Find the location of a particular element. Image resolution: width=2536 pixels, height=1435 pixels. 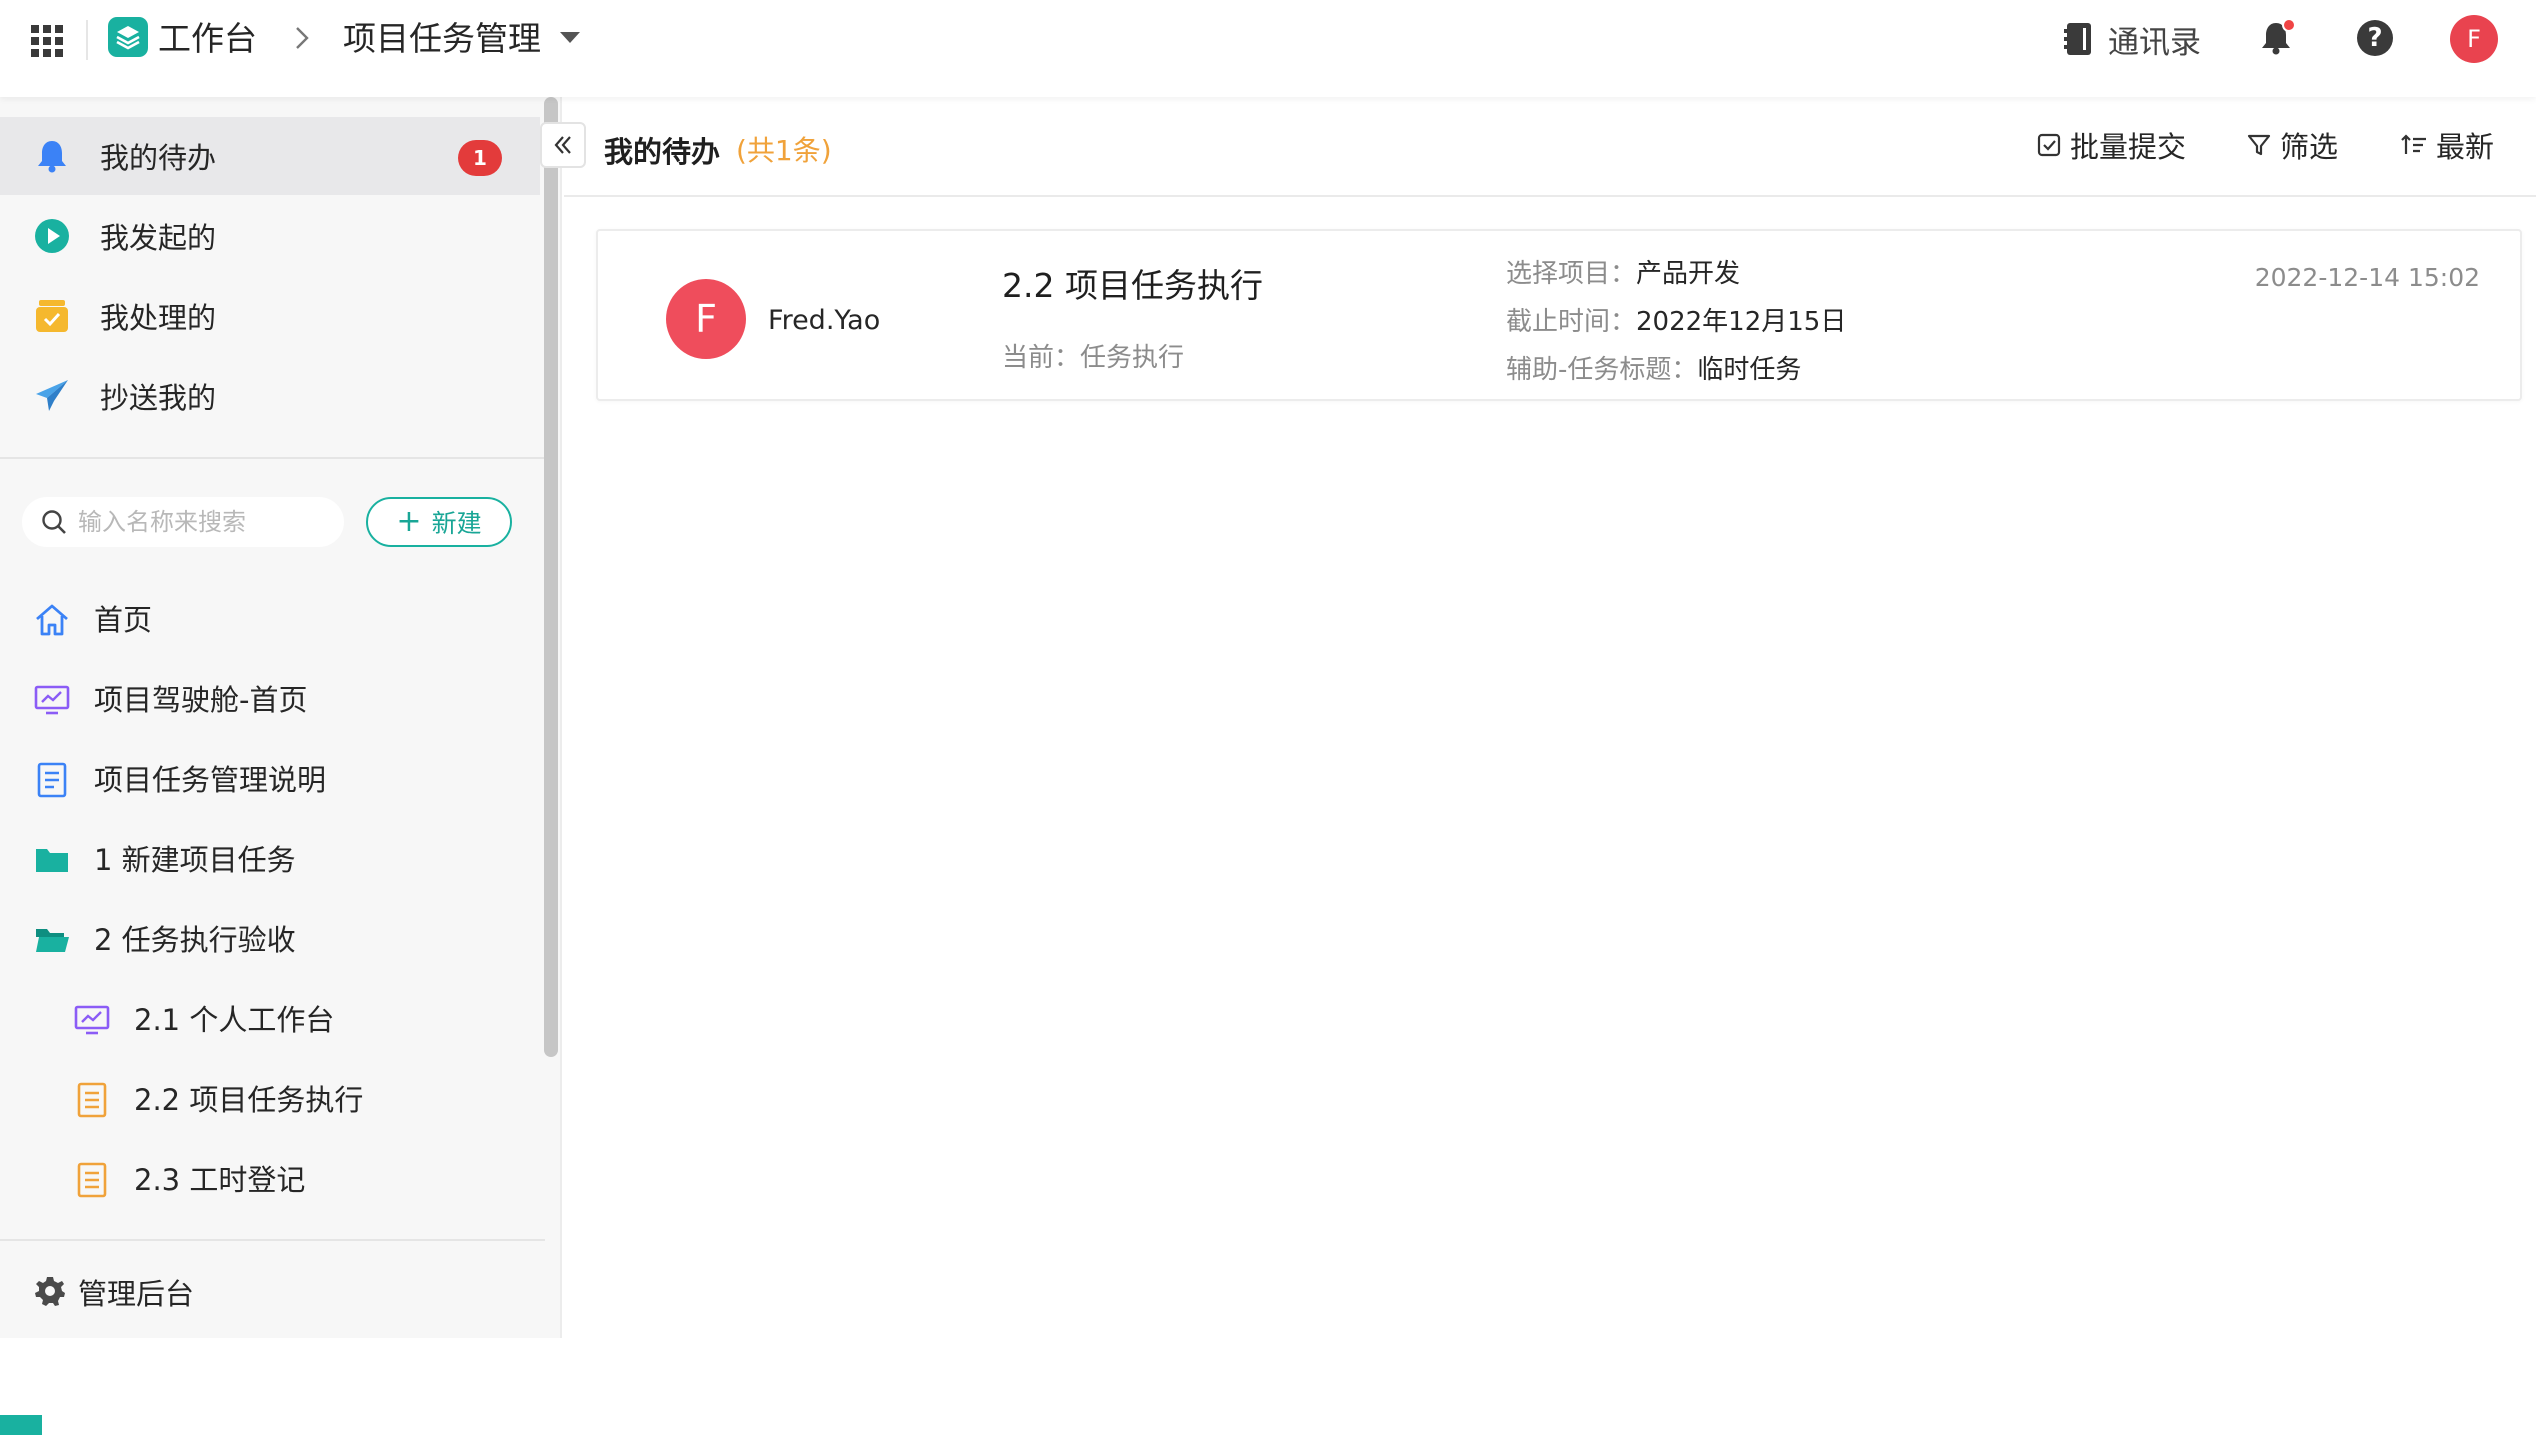

field-task-title: 辅助-任务标题：临时任务 is located at coordinates (1653, 367).